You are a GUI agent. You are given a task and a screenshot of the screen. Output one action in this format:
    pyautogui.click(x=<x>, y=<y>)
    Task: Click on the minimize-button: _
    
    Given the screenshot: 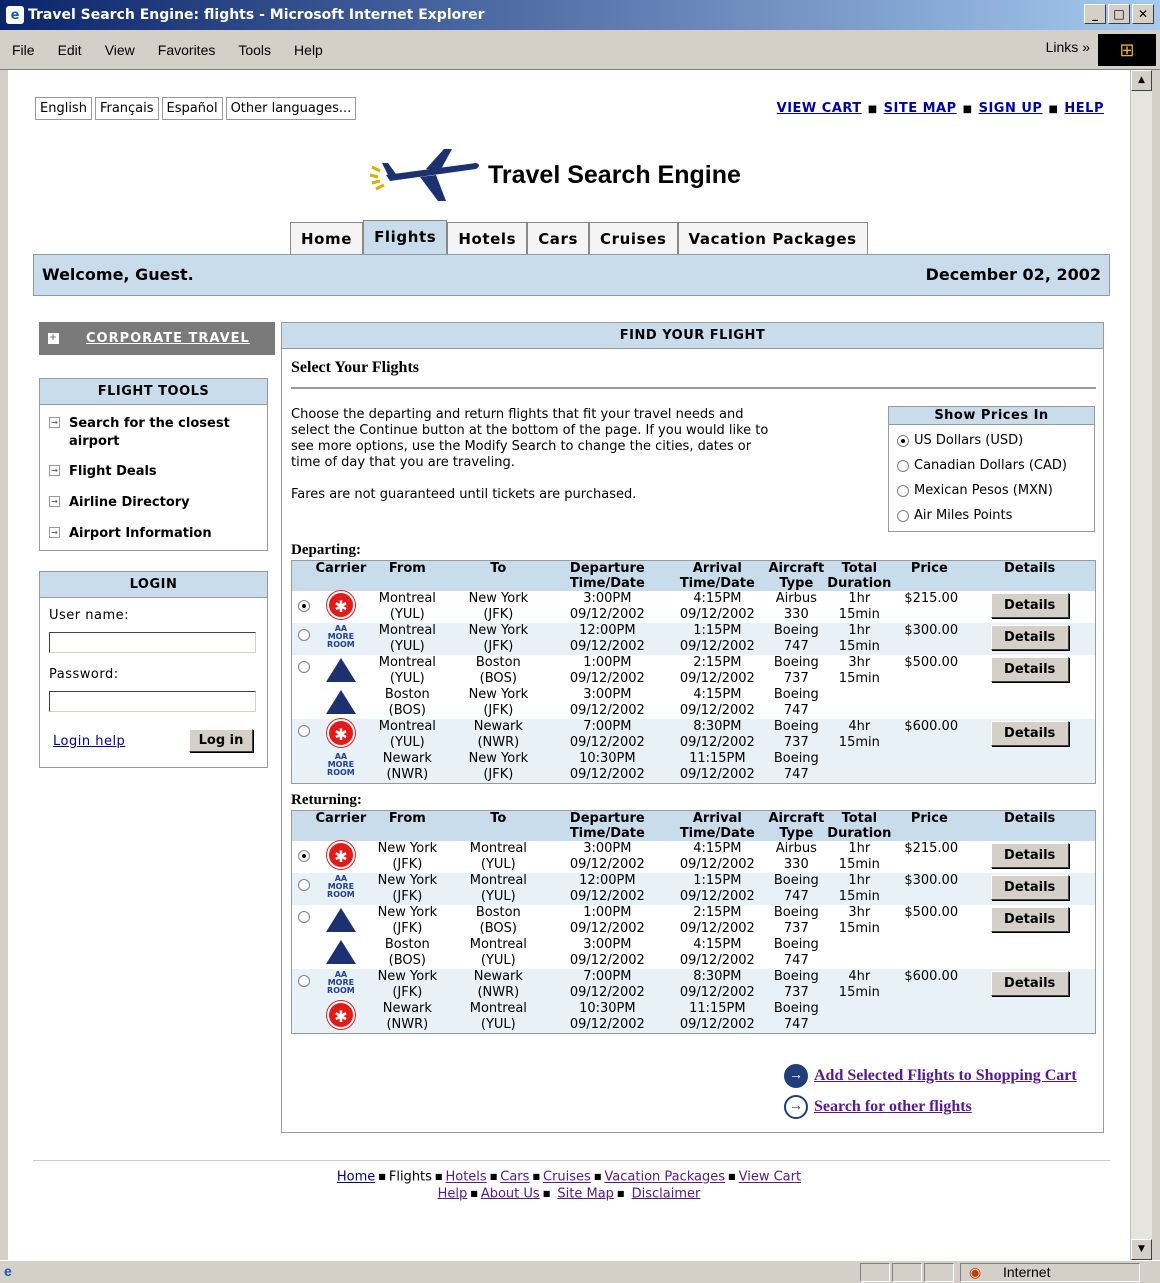 What is the action you would take?
    pyautogui.click(x=1095, y=14)
    